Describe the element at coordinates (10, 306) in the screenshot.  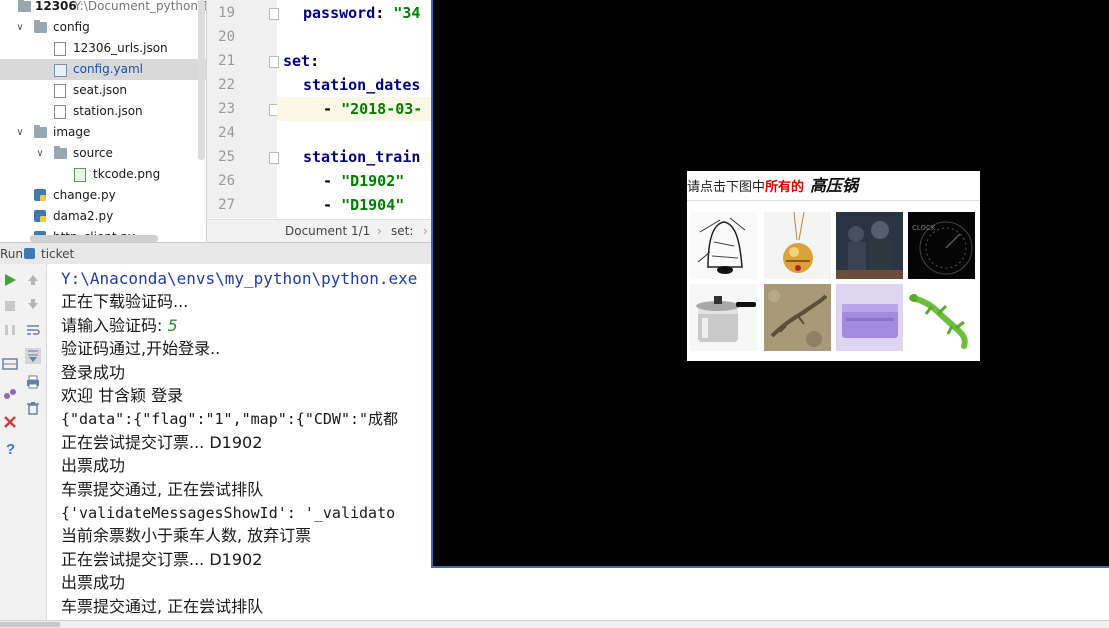
I see `stop-icon` at that location.